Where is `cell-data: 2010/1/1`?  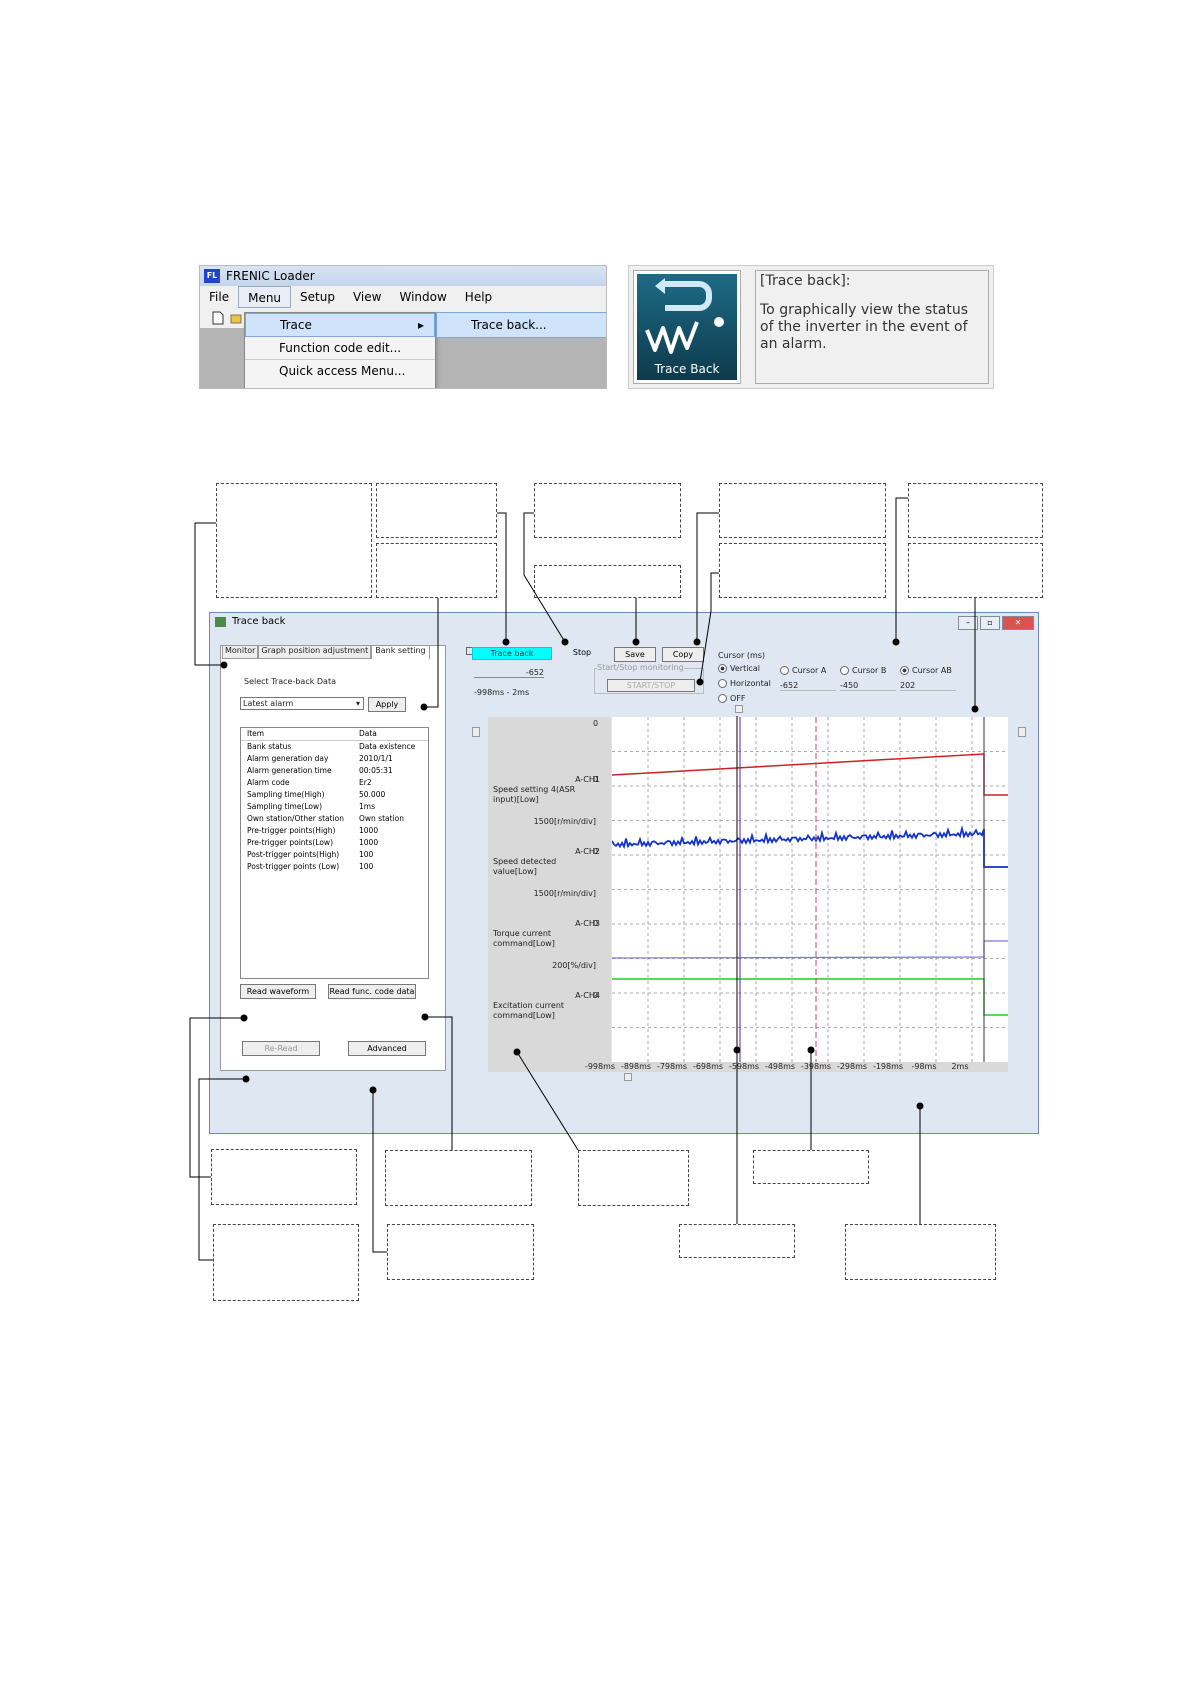
cell-data: 2010/1/1 is located at coordinates (376, 758).